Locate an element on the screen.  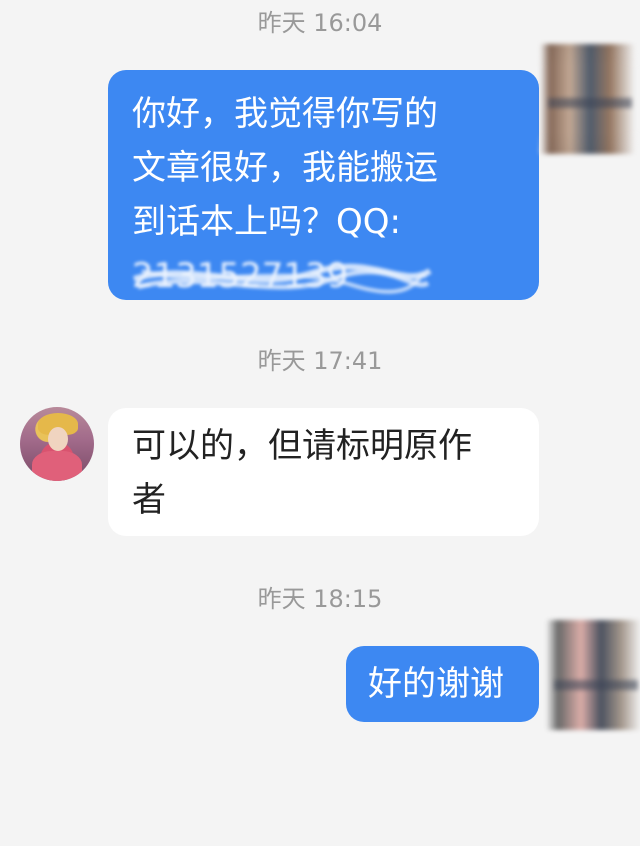
avatar-figure-face is located at coordinates (58, 439).